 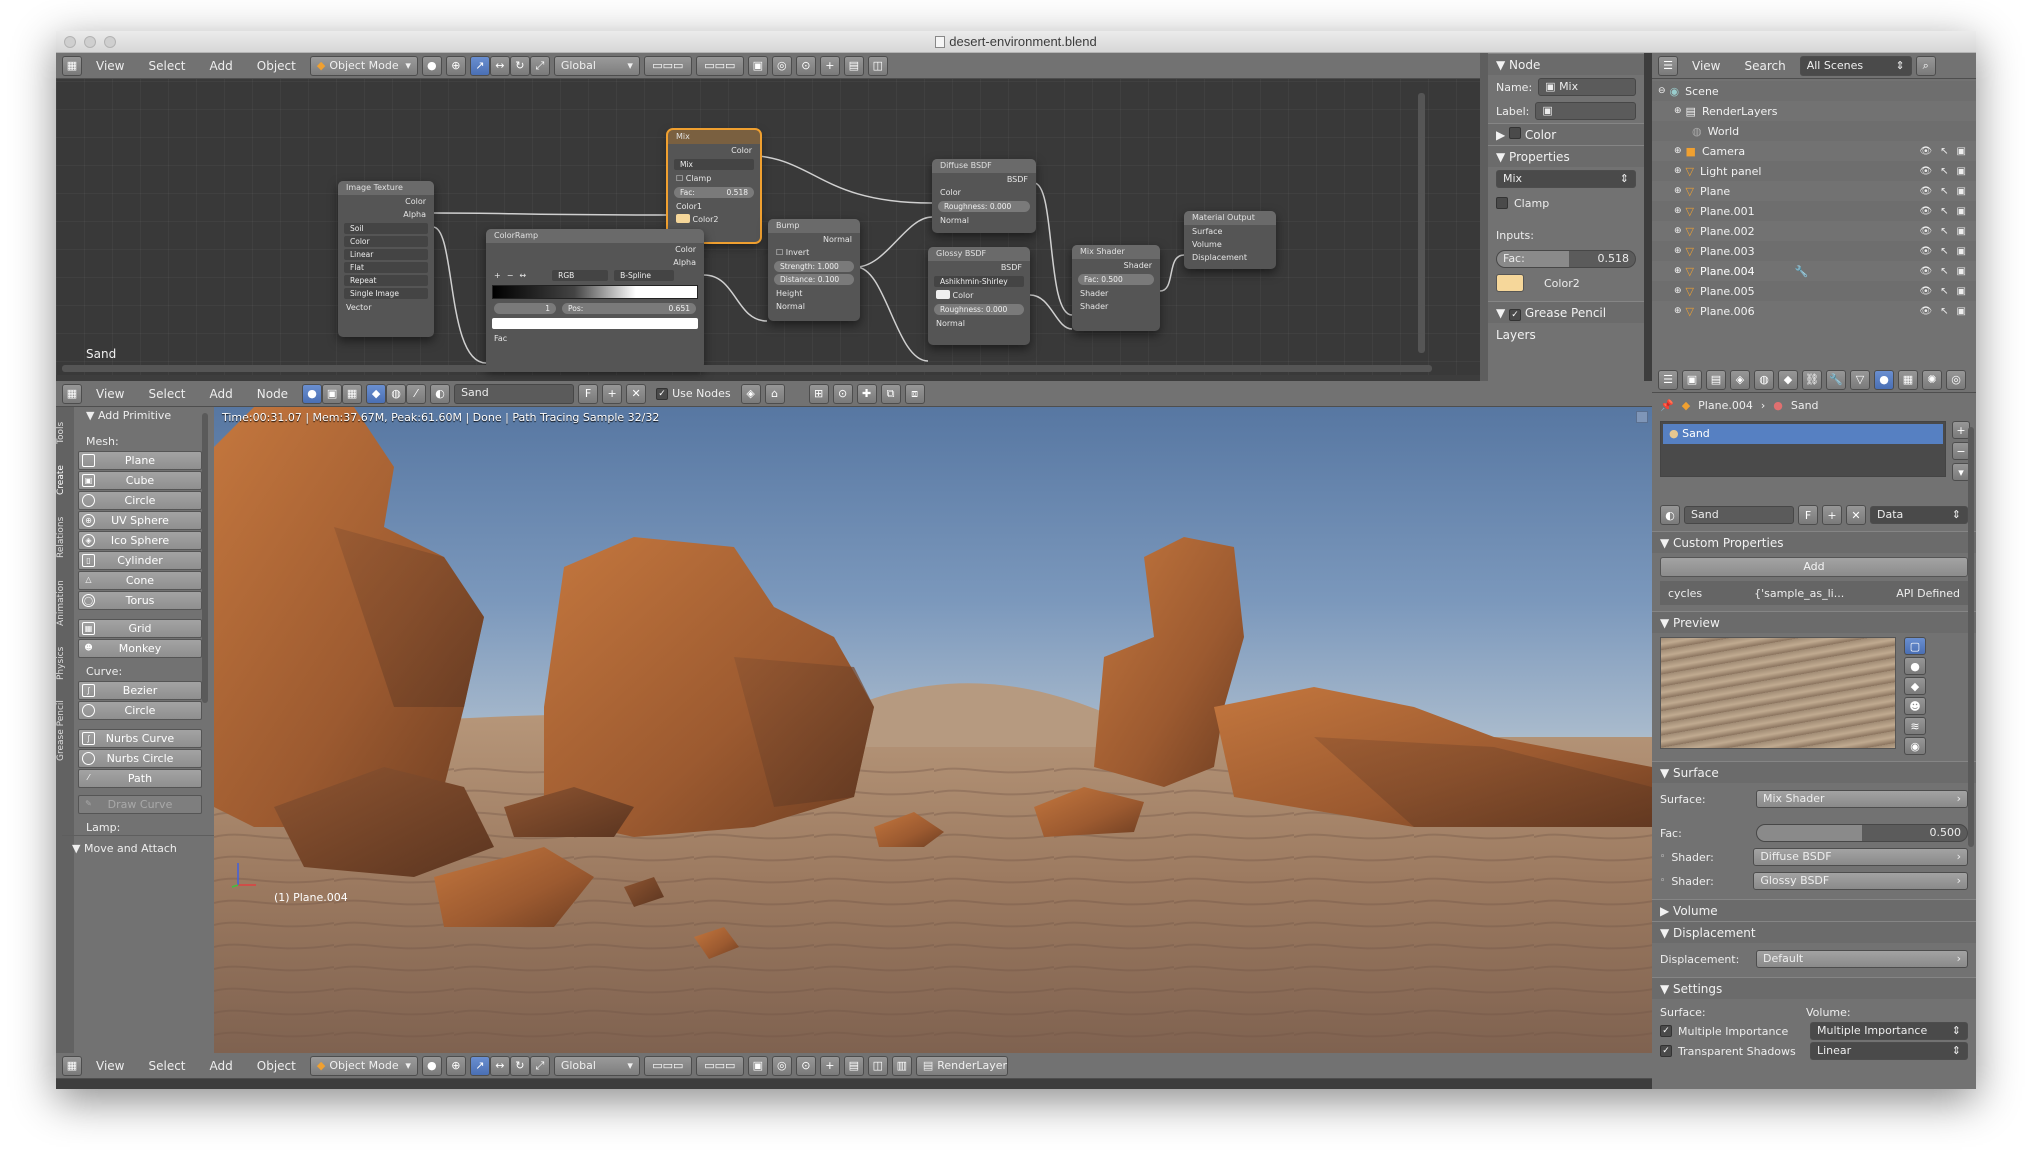 What do you see at coordinates (1889, 1031) in the screenshot?
I see `volume-sampling-dropdown: Multiple Importance ⇕` at bounding box center [1889, 1031].